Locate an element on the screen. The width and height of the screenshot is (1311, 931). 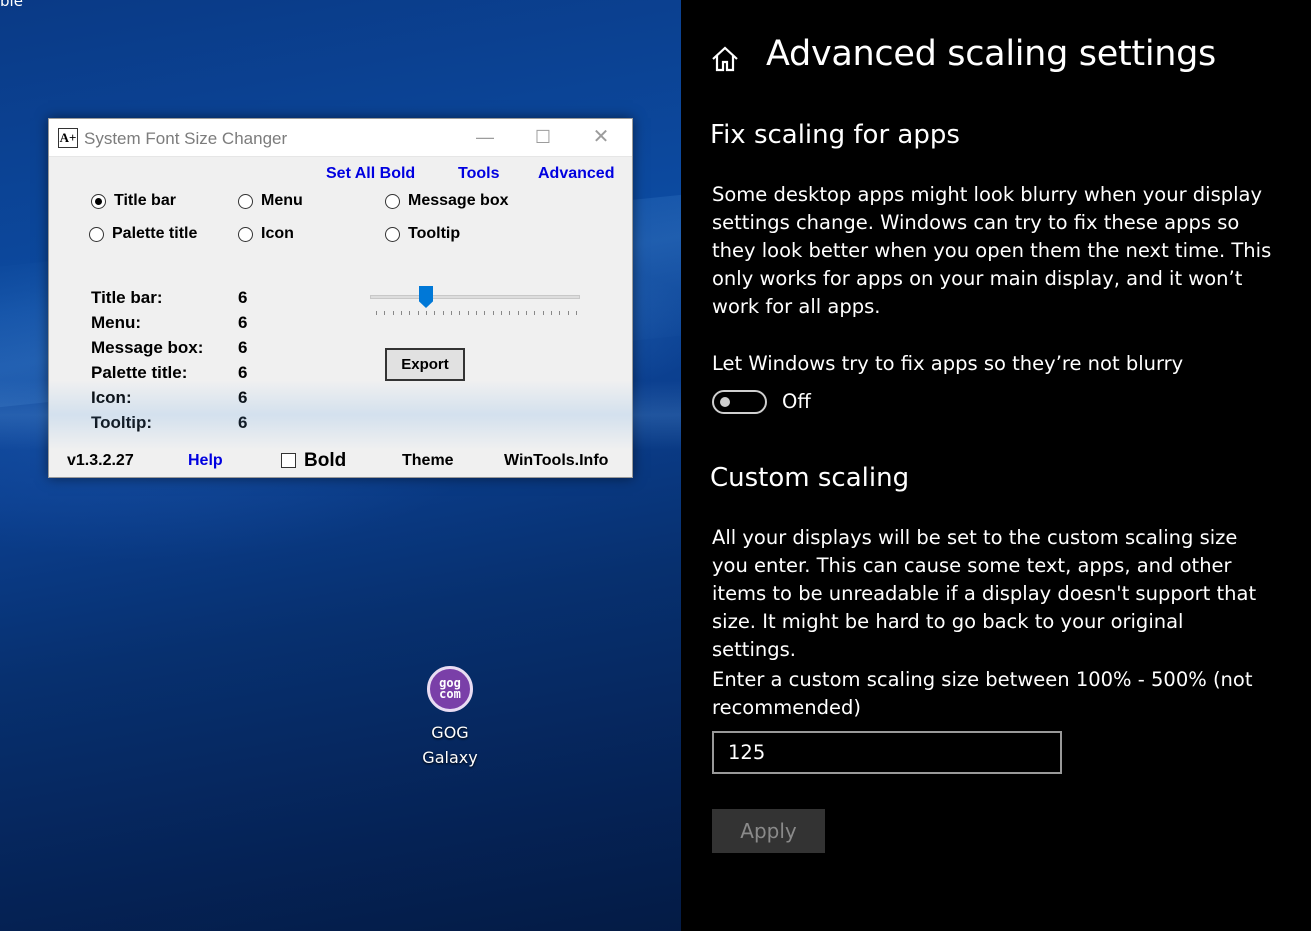
stat-label: Title bar: is located at coordinates (127, 297).